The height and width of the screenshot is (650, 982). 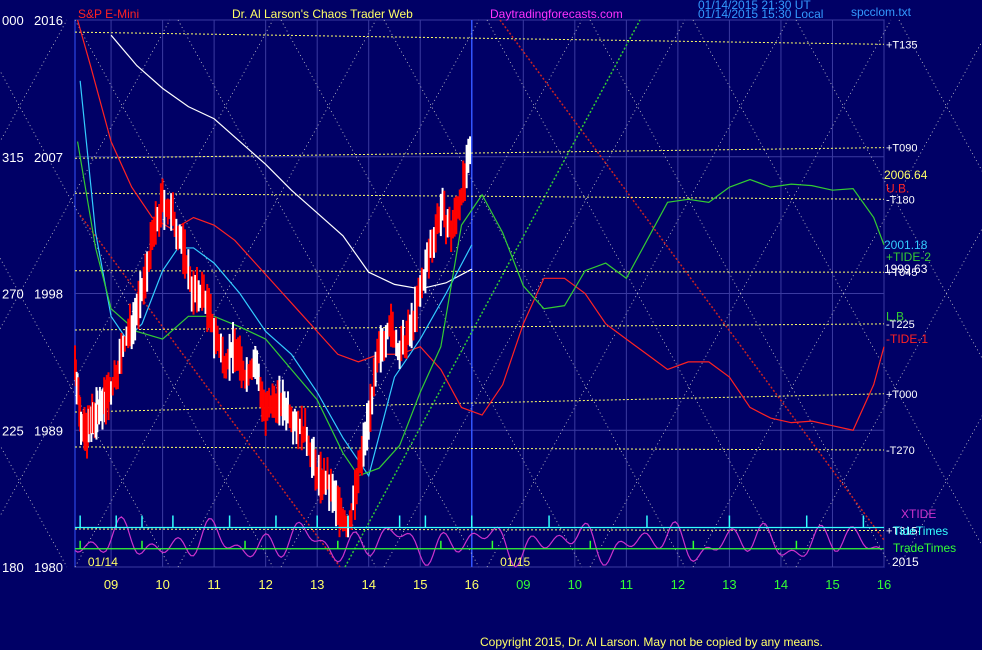 I want to click on y-tick-label-right: 2007, so click(x=48, y=157).